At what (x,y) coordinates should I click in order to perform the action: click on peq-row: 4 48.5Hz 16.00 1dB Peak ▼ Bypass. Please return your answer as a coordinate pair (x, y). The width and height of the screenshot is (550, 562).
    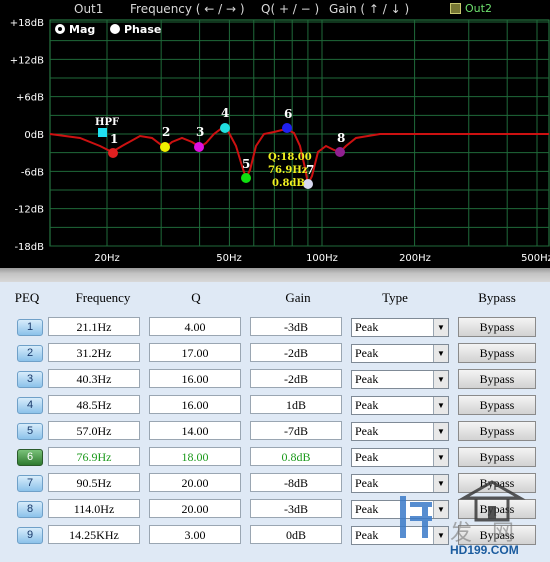
    Looking at the image, I should click on (275, 406).